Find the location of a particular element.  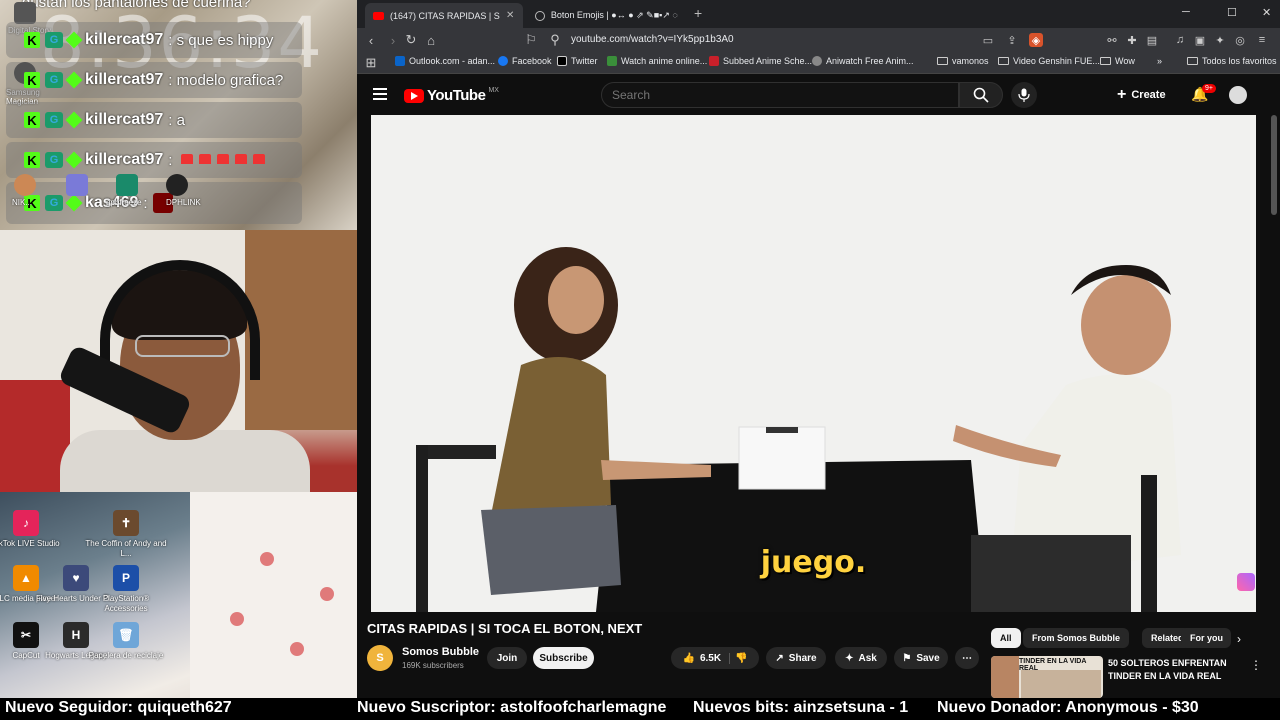

save-button: ⚑ Save is located at coordinates (921, 658).